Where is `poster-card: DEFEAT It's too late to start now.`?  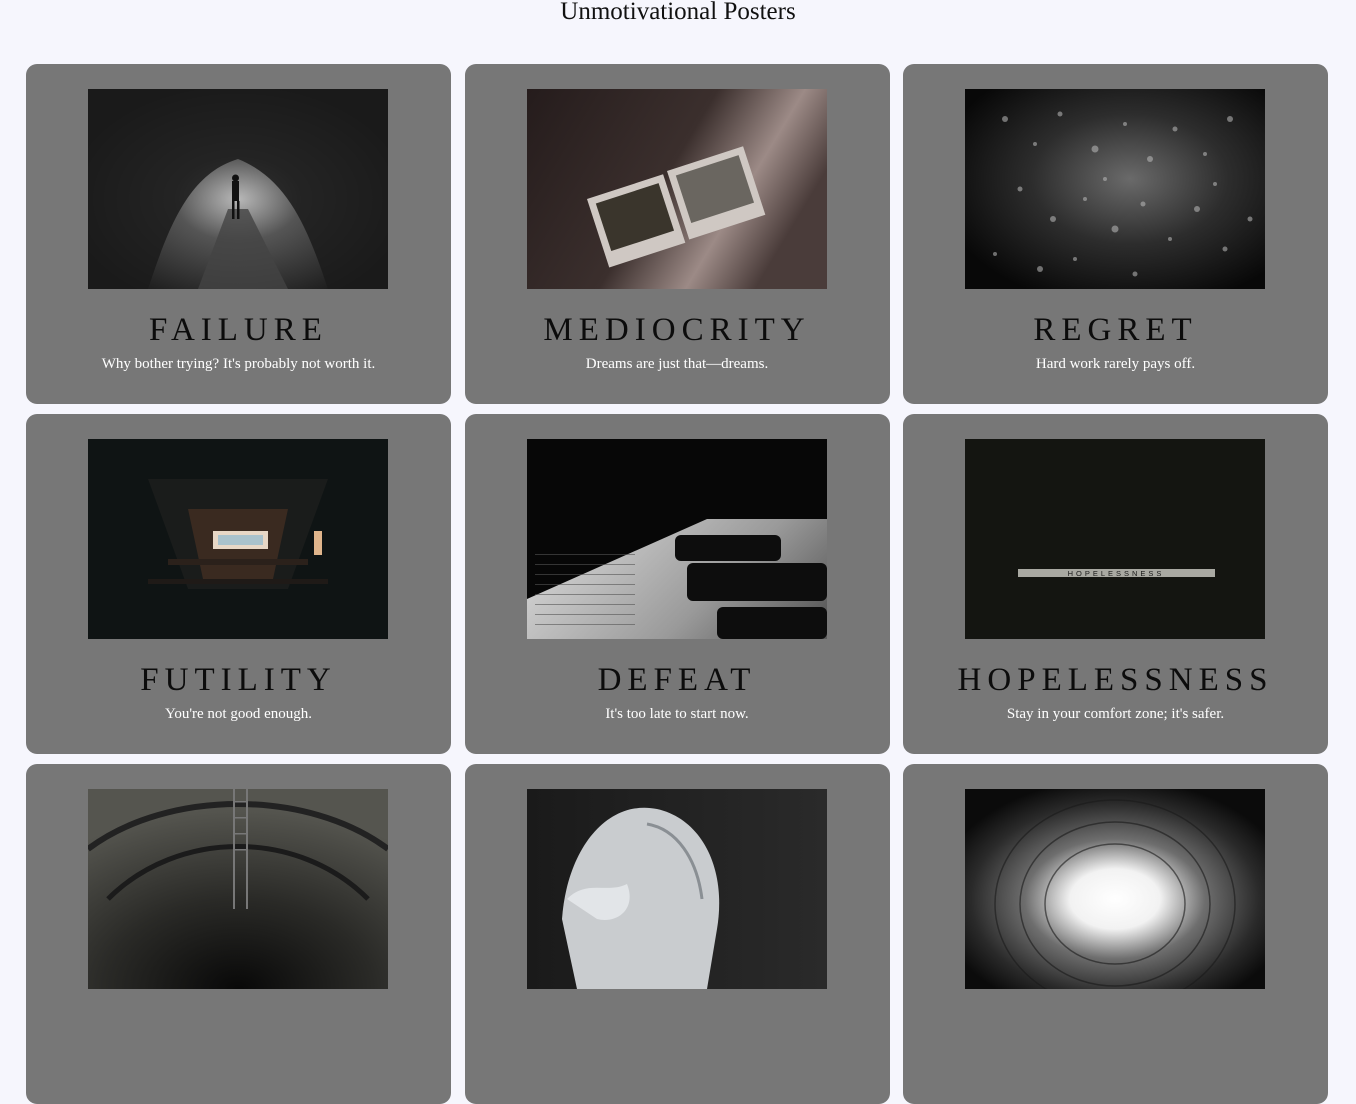 poster-card: DEFEAT It's too late to start now. is located at coordinates (677, 584).